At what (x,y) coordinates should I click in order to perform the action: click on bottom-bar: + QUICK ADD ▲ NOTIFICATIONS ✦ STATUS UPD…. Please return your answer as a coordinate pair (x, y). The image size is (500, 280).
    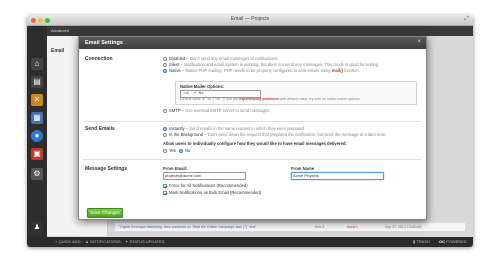
    Looking at the image, I should click on (250, 242).